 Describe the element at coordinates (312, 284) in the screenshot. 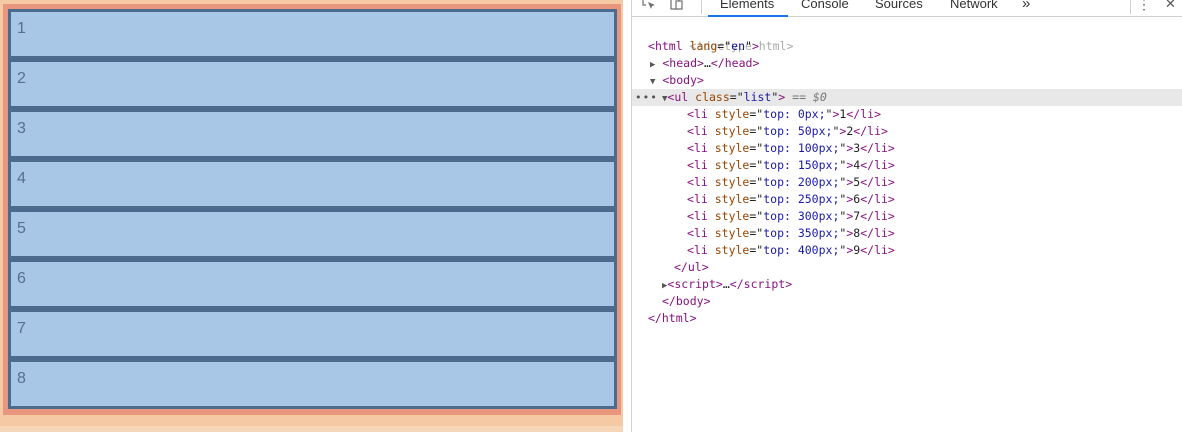

I see `list-item: 6` at that location.